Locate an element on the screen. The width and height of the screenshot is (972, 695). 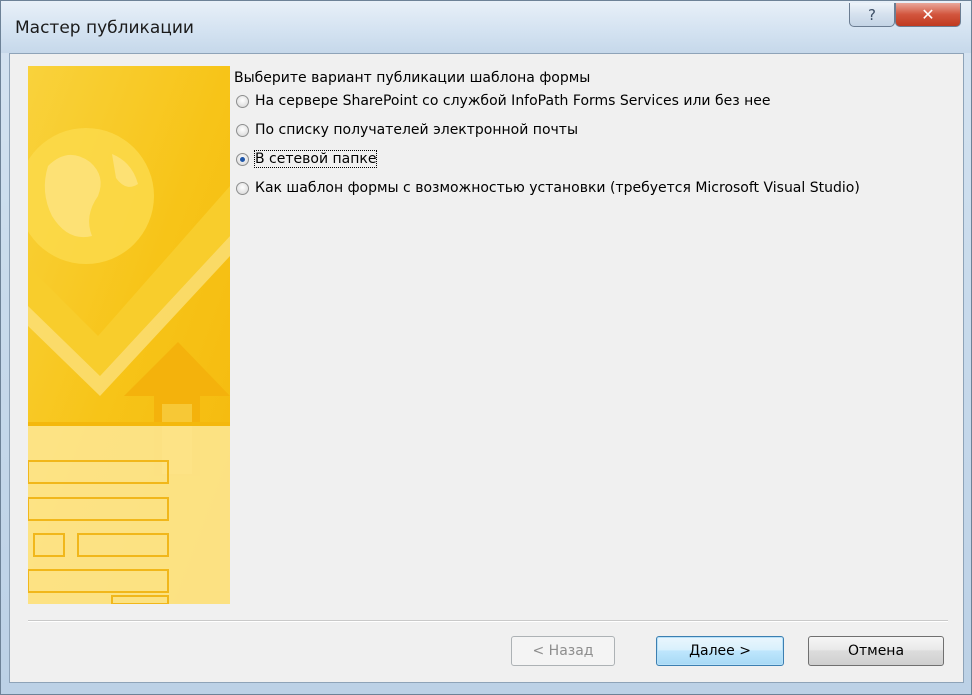
close-button: ✕ is located at coordinates (928, 15).